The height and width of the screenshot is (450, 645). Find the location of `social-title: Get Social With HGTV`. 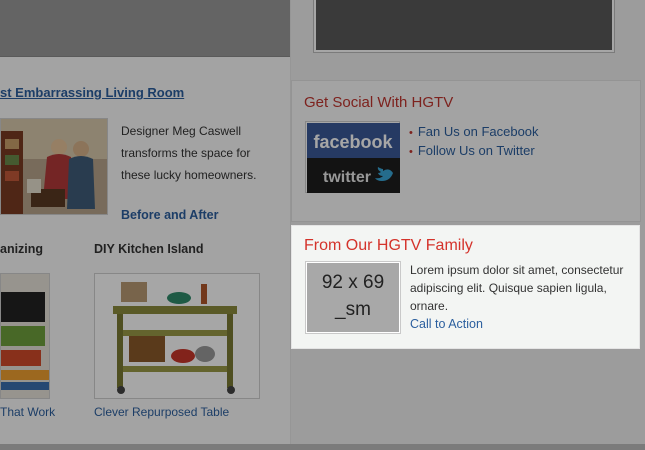

social-title: Get Social With HGTV is located at coordinates (379, 102).